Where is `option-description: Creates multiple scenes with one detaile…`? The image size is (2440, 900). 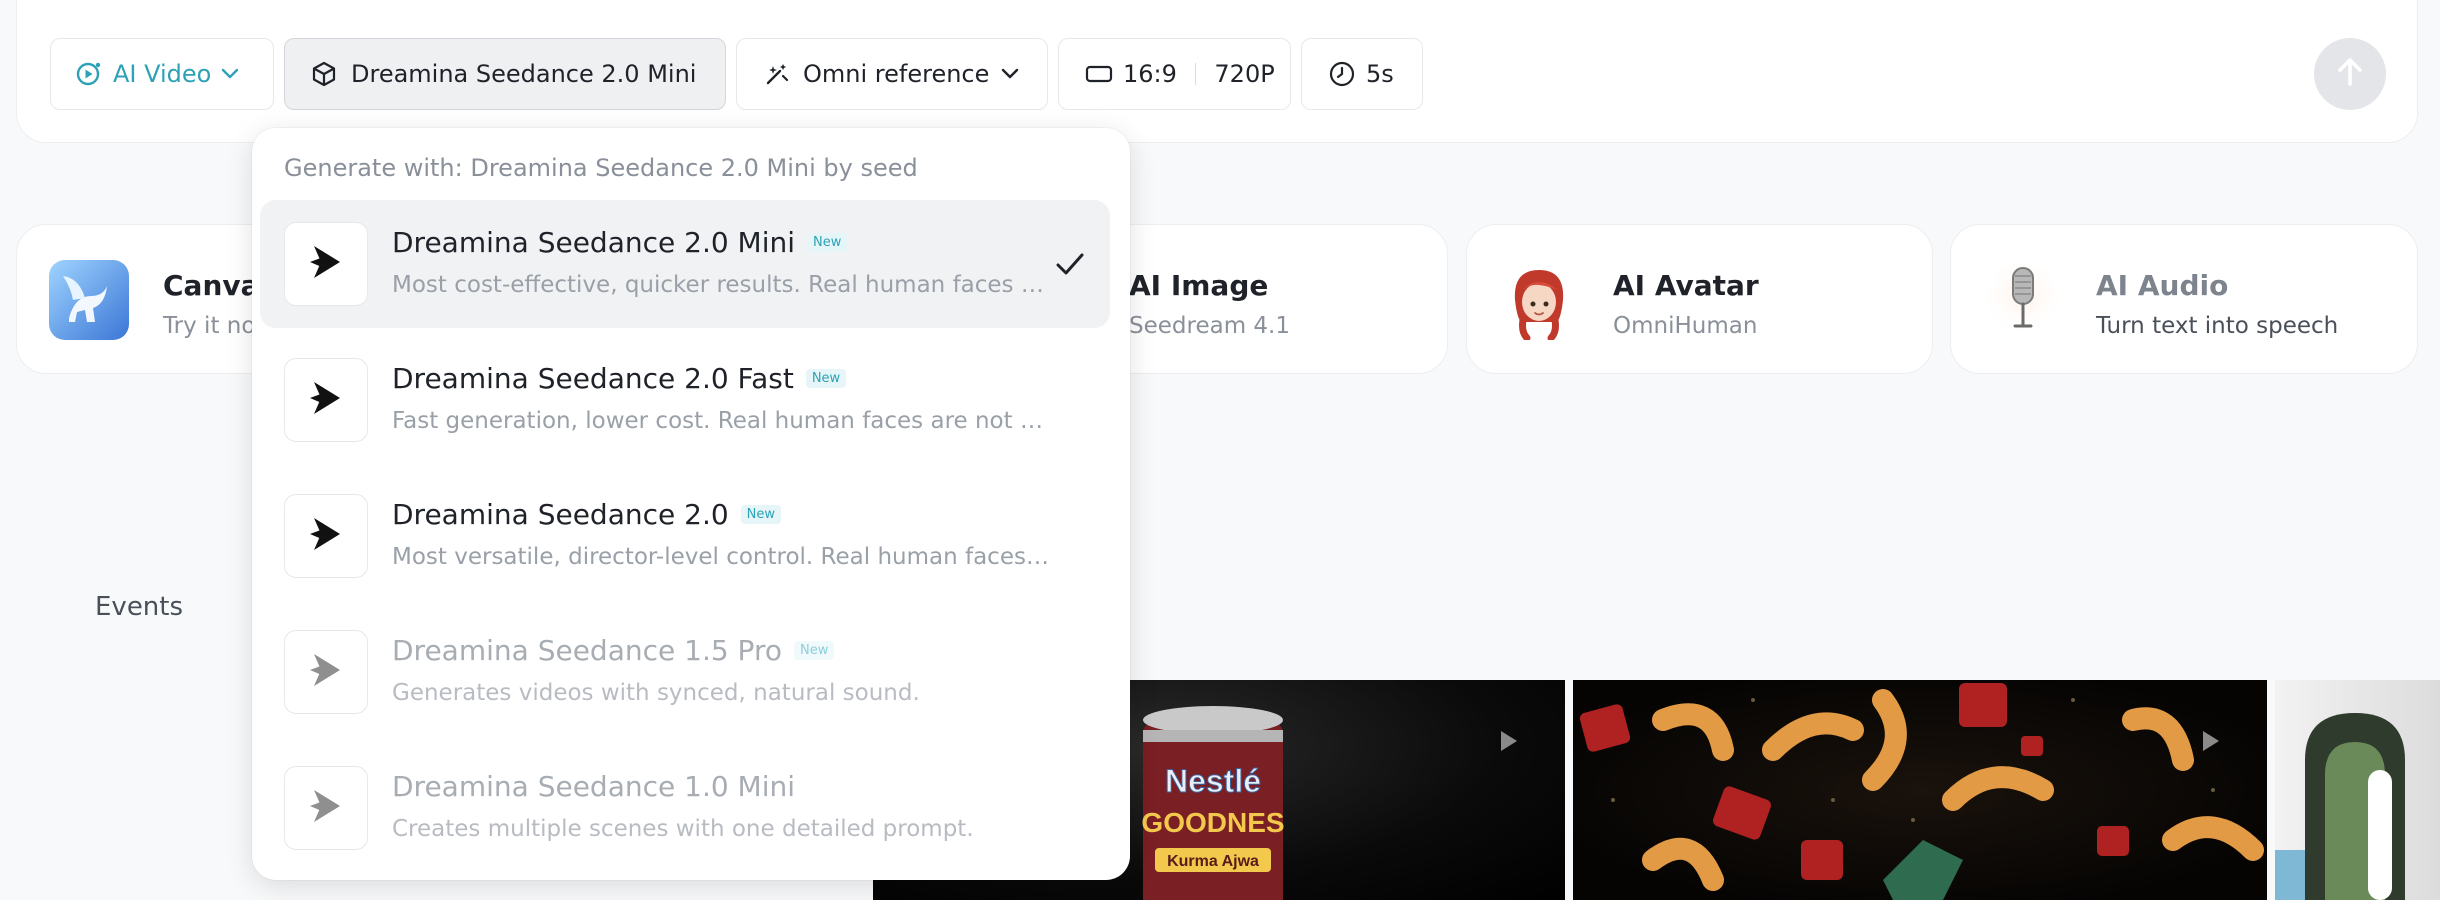 option-description: Creates multiple scenes with one detaile… is located at coordinates (683, 829).